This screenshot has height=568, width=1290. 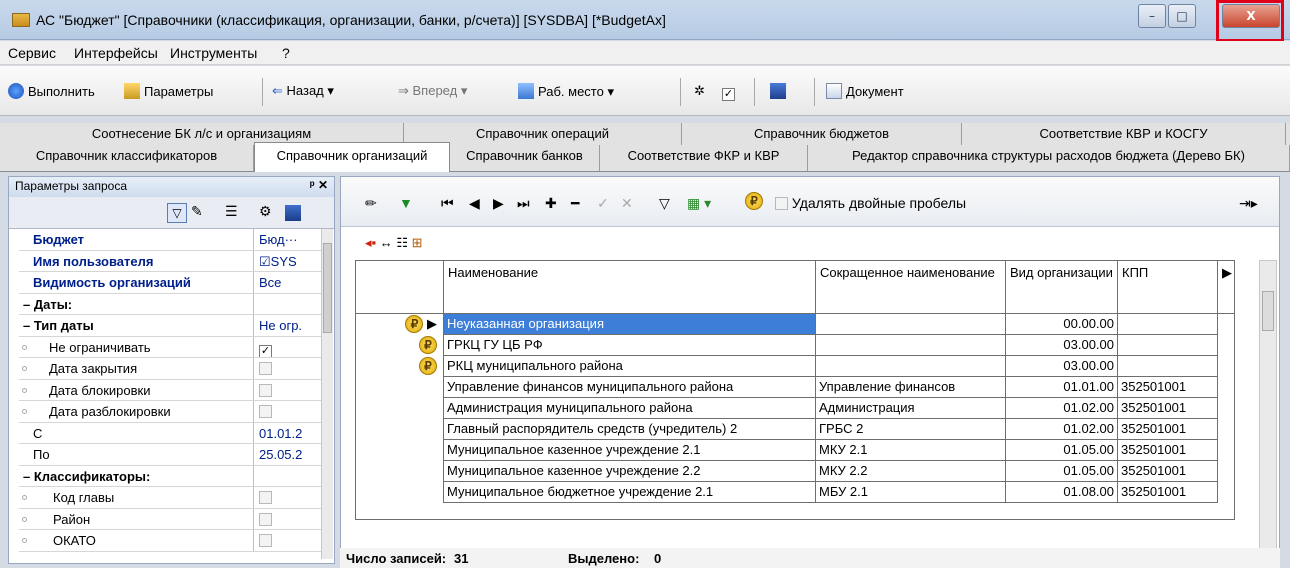 What do you see at coordinates (170, 433) in the screenshot?
I see `param-row: С 01.01.2` at bounding box center [170, 433].